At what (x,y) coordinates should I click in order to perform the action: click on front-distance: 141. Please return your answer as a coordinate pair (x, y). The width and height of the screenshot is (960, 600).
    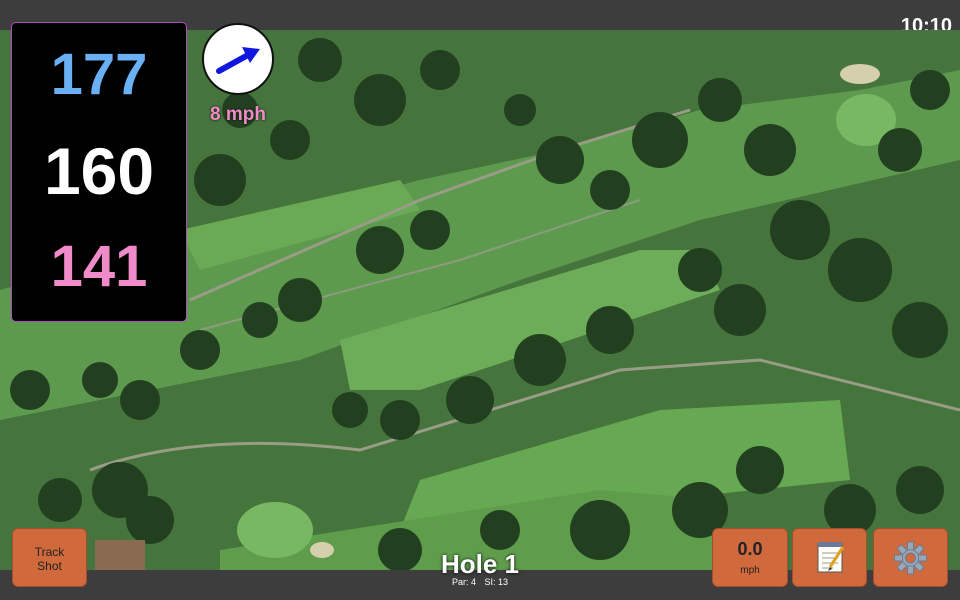
    Looking at the image, I should click on (99, 266).